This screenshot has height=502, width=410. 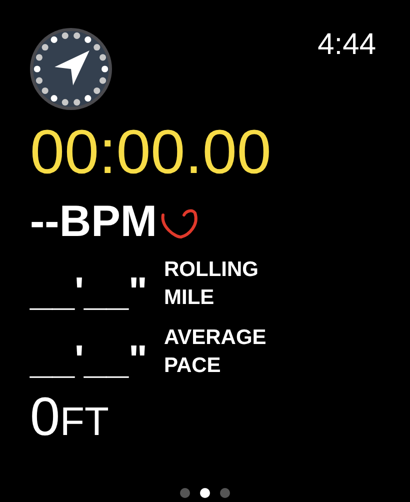 What do you see at coordinates (84, 422) in the screenshot?
I see `elevation-unit: FT` at bounding box center [84, 422].